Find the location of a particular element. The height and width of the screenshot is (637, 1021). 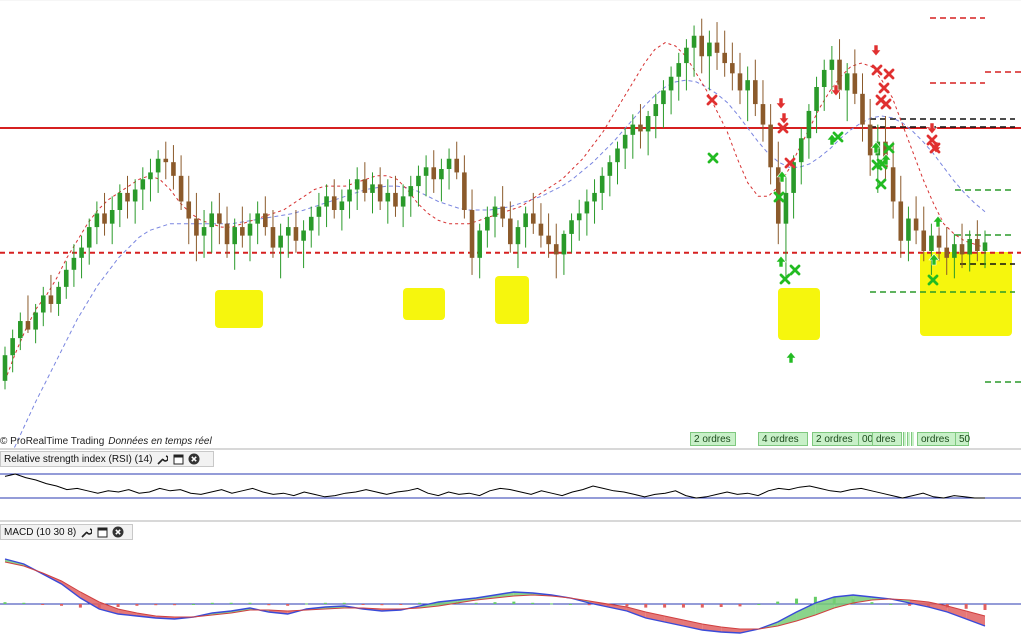

order-tag: dres is located at coordinates (887, 439).